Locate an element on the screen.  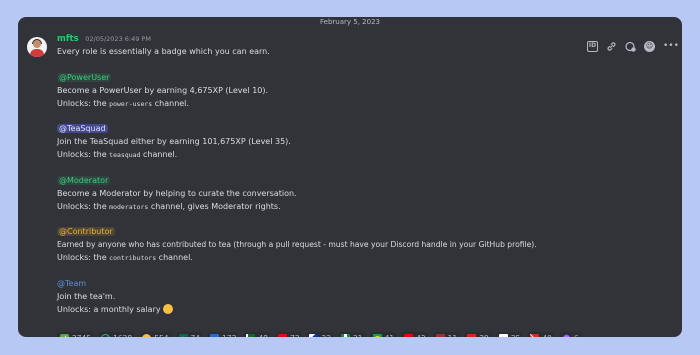
reaction-pill: 73 is located at coordinates (288, 334).